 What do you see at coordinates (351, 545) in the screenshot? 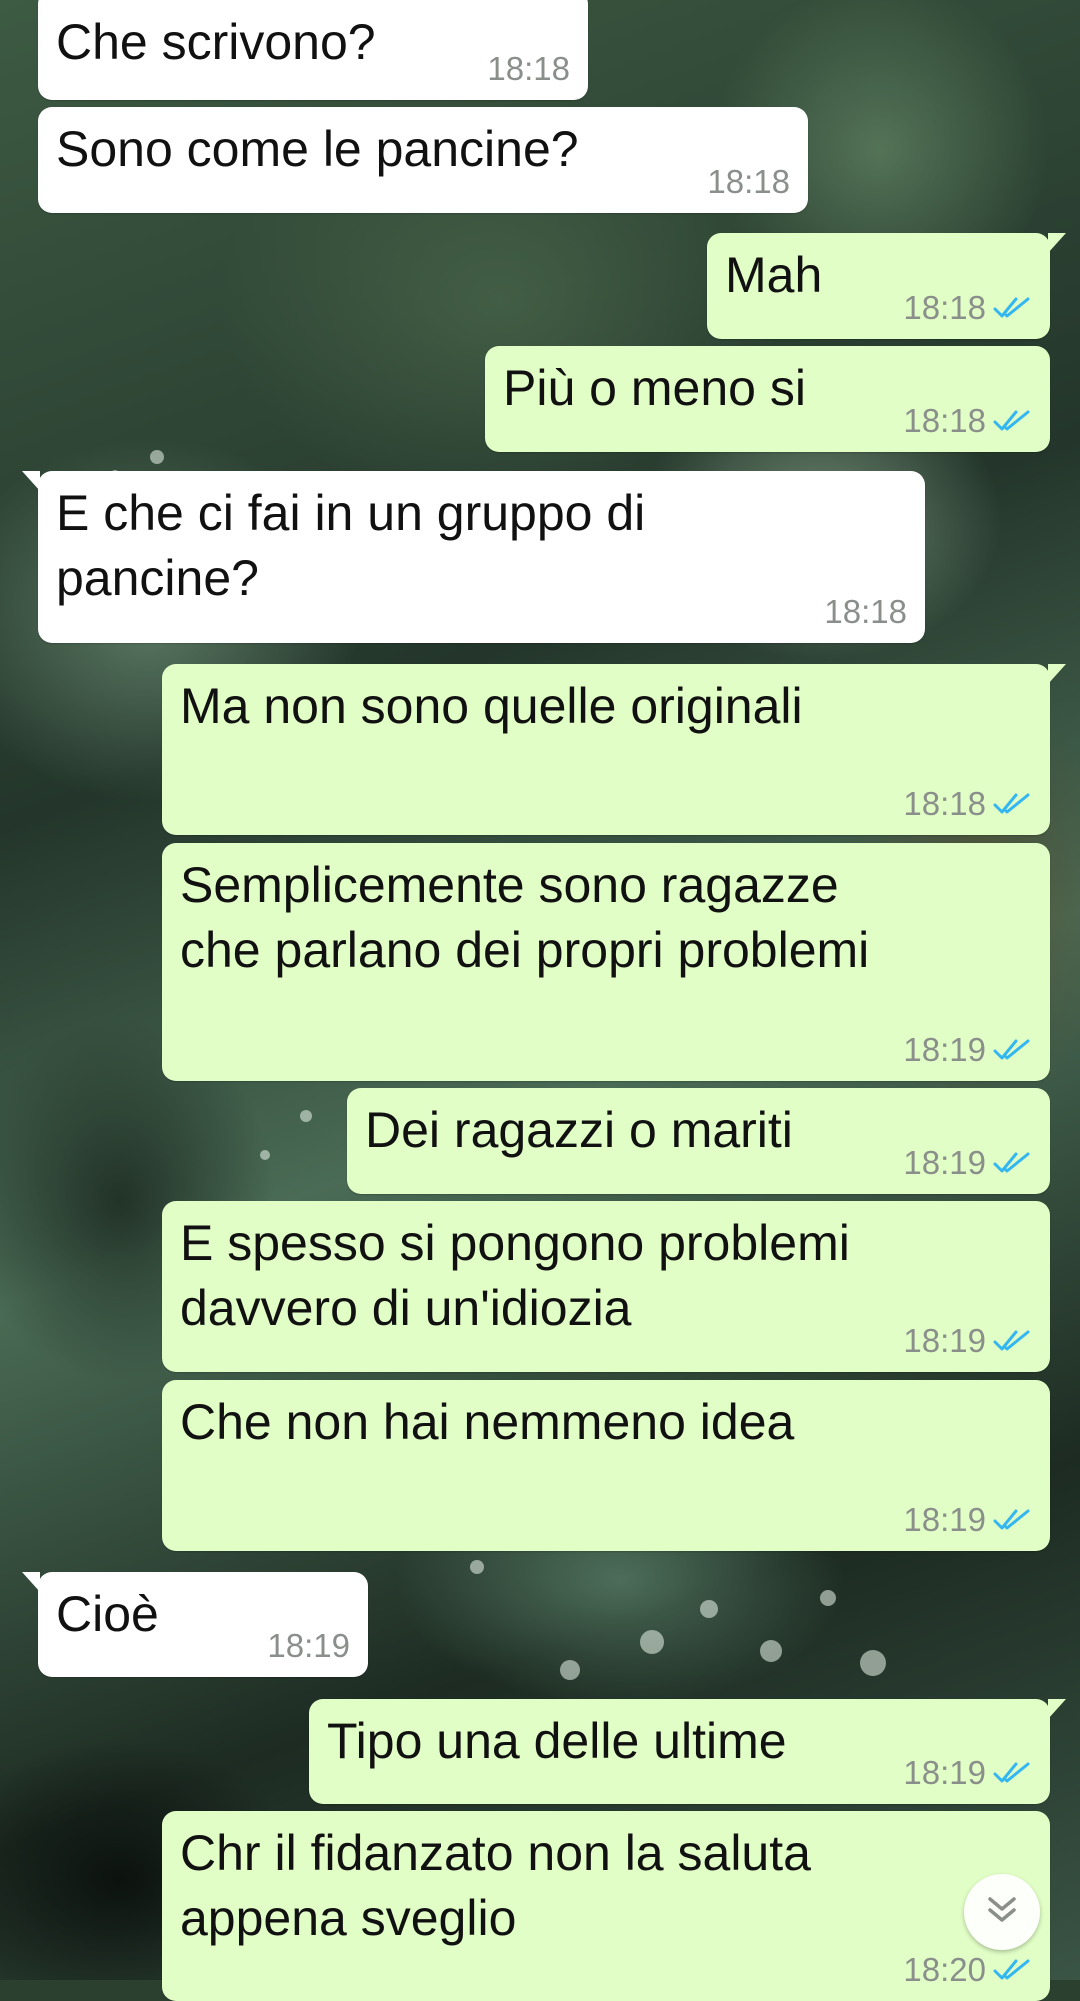
I see `message-text: E che ci fai in un gruppo di pancine?` at bounding box center [351, 545].